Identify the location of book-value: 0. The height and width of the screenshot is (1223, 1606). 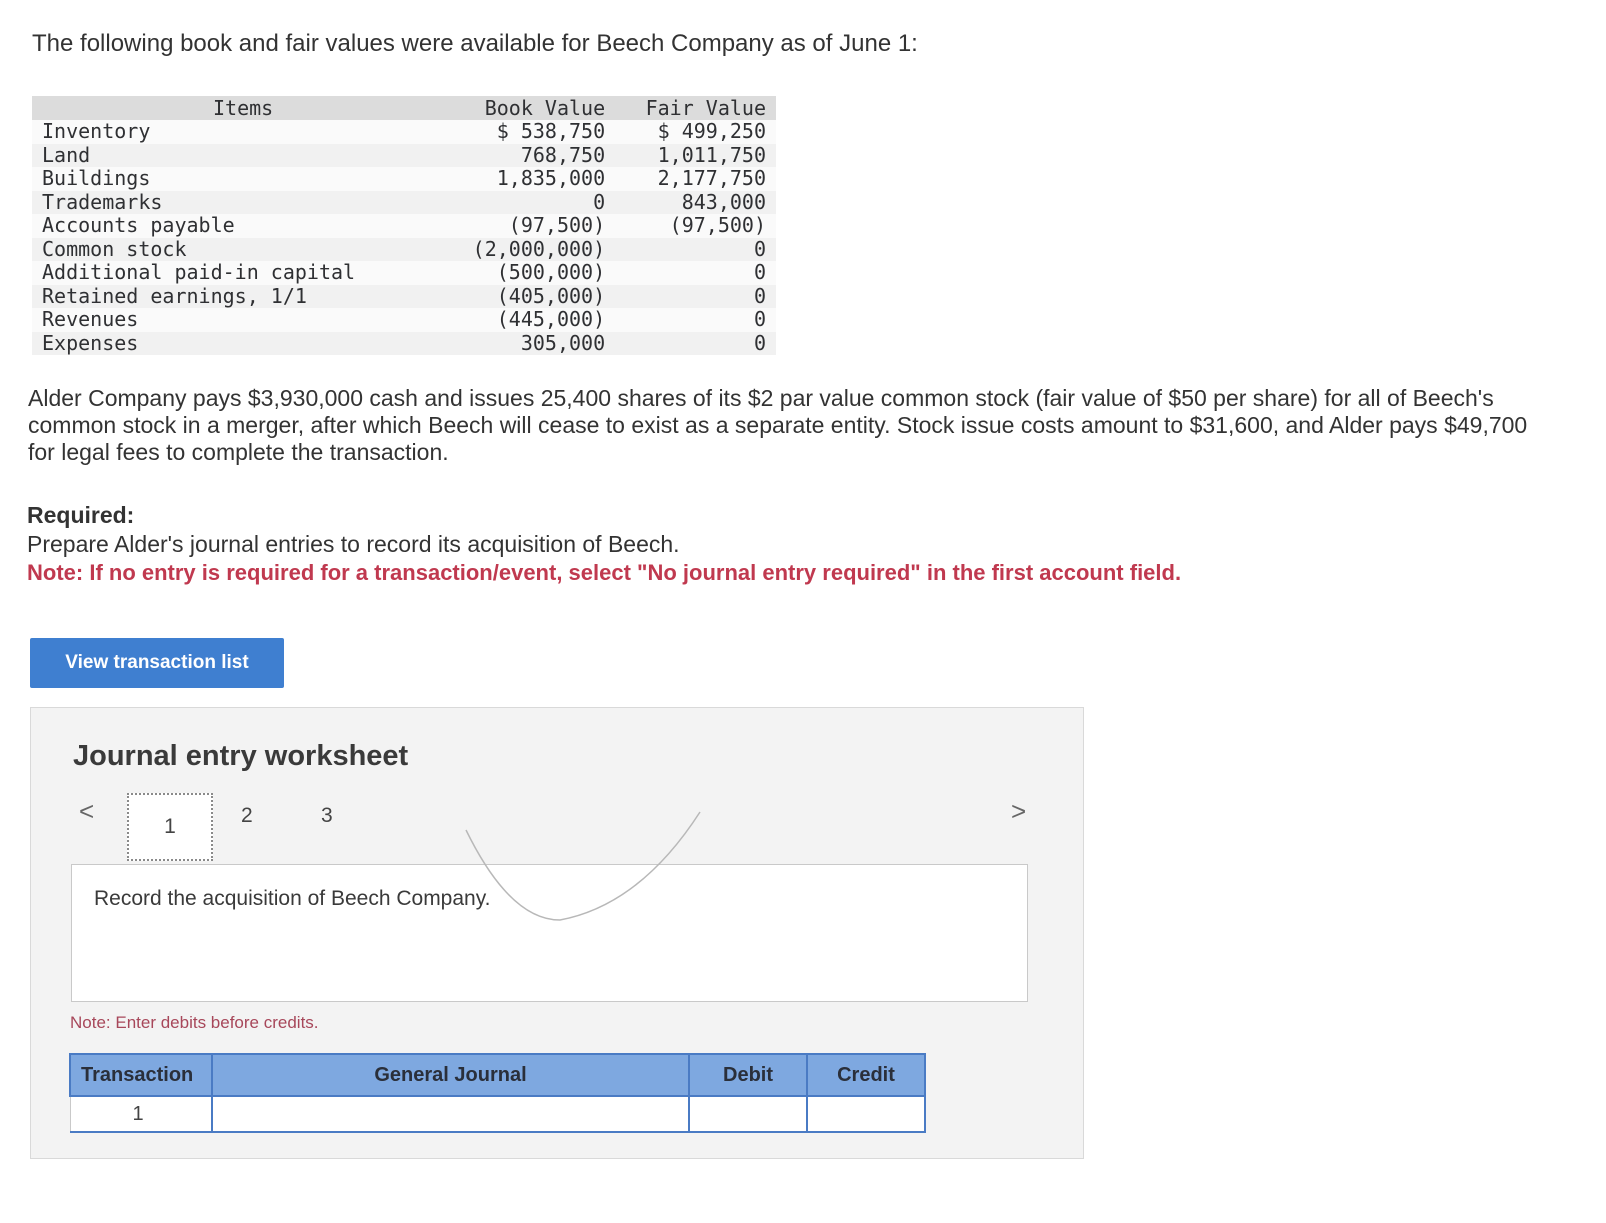
(535, 202).